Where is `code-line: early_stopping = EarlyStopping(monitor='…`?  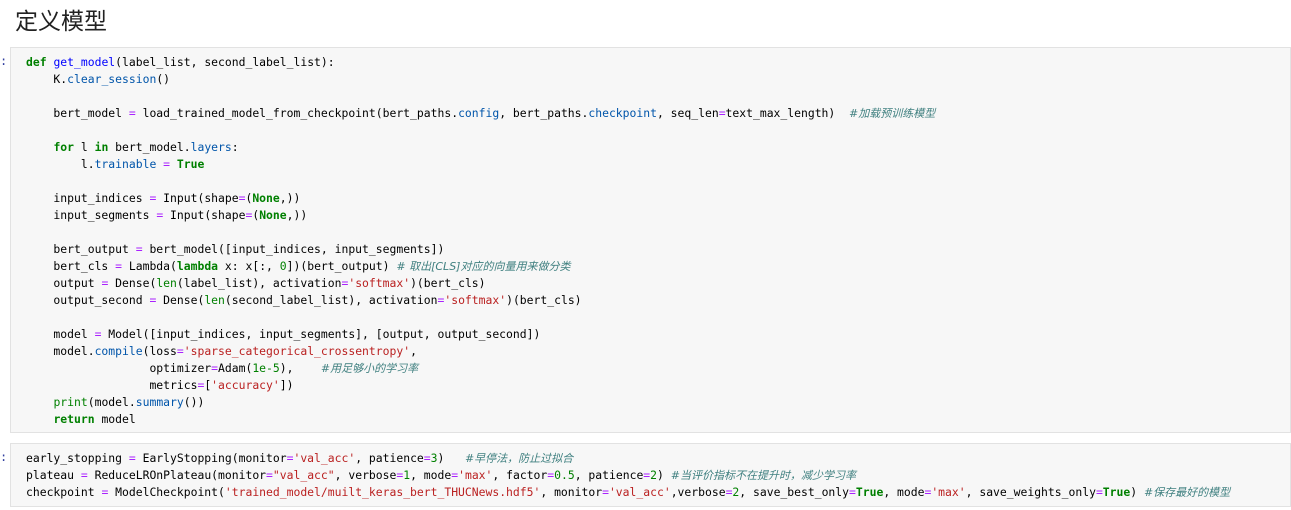 code-line: early_stopping = EarlyStopping(monitor='… is located at coordinates (628, 458).